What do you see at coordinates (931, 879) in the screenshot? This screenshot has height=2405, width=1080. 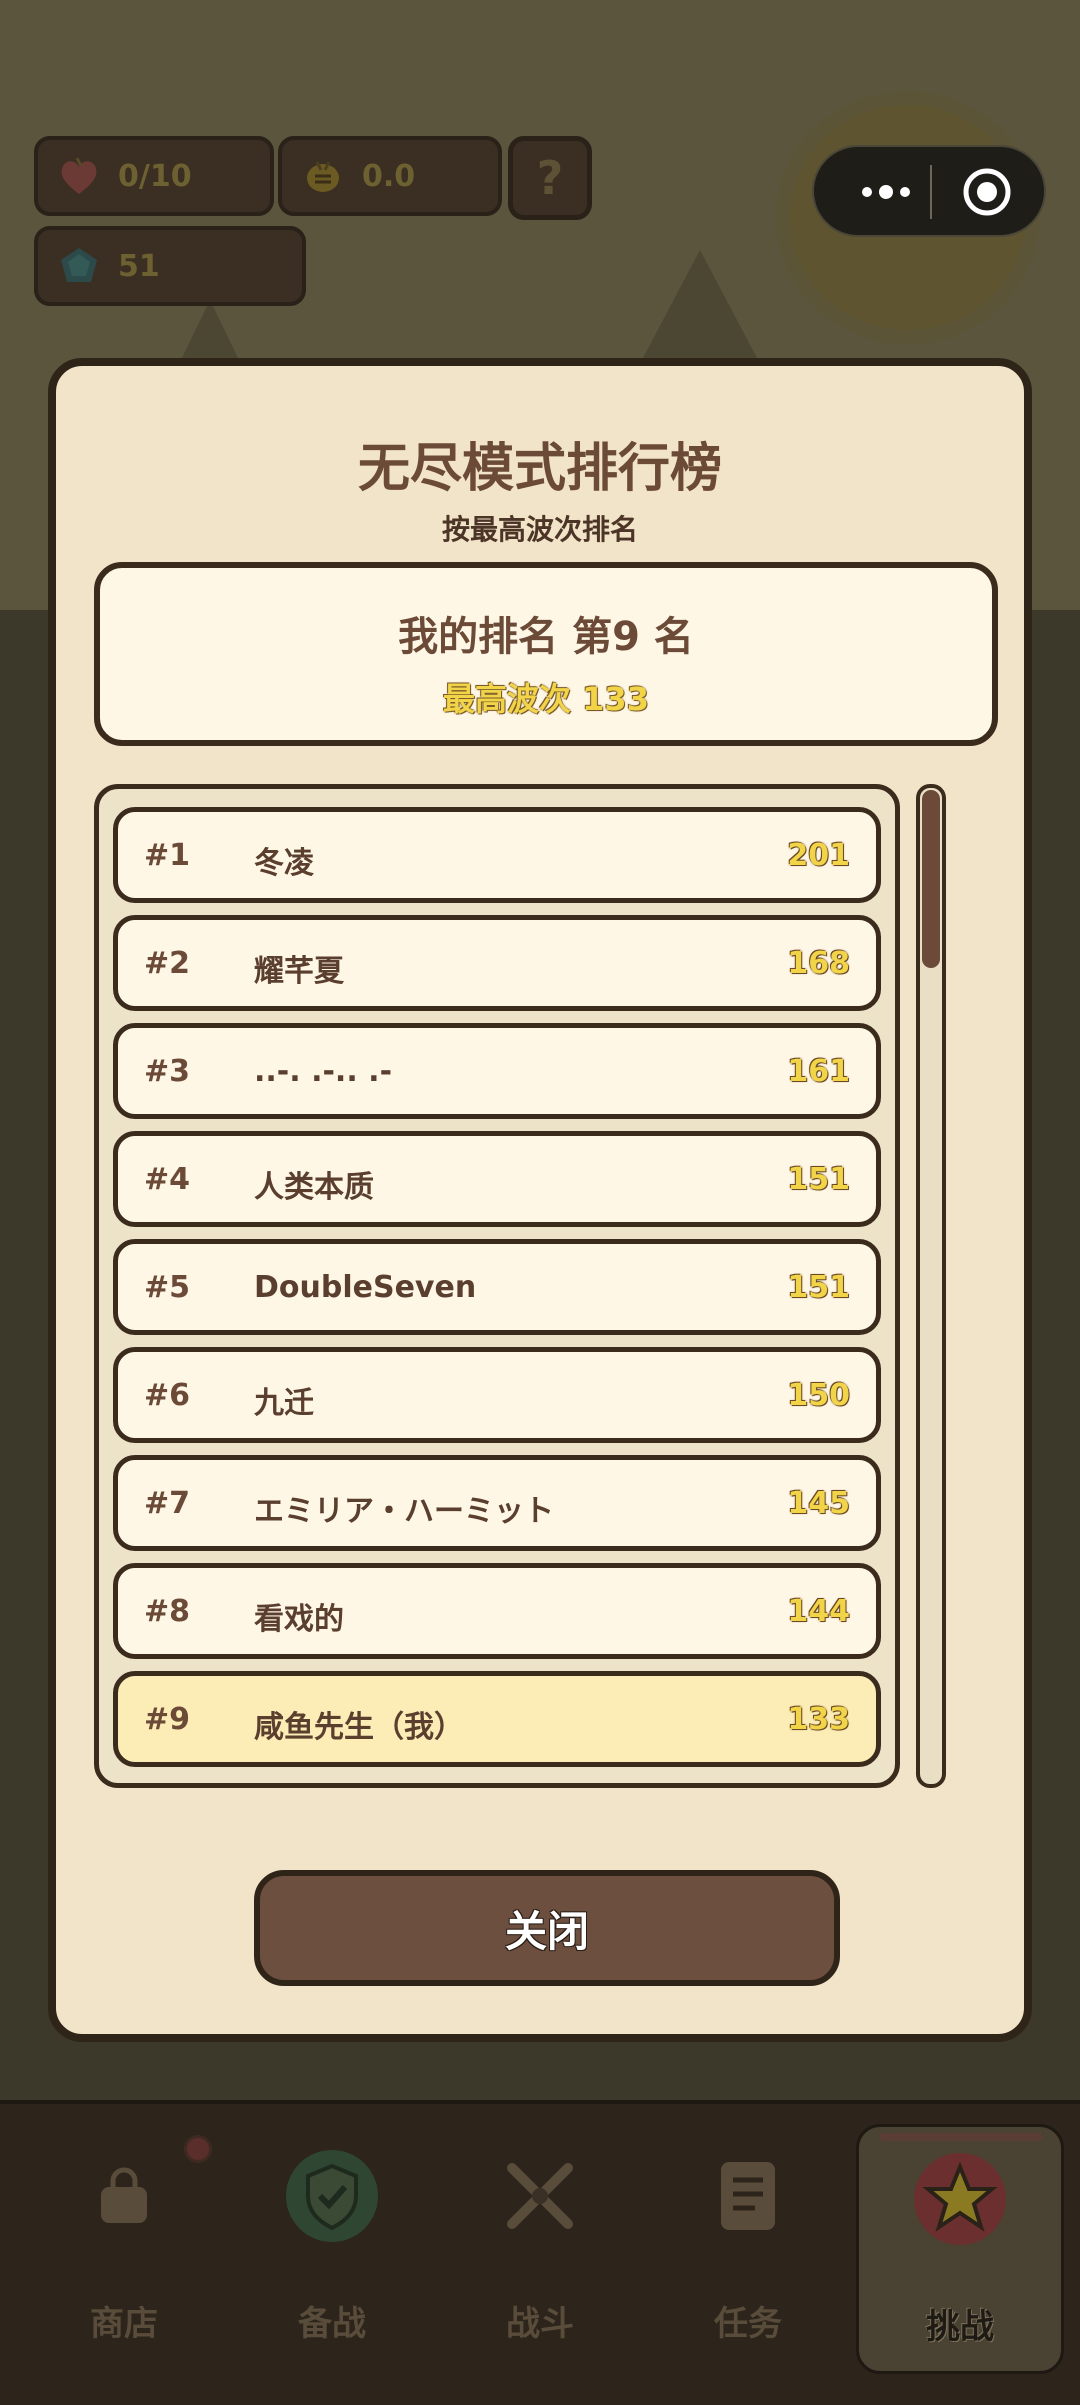 I see `scrollbar-thumb` at bounding box center [931, 879].